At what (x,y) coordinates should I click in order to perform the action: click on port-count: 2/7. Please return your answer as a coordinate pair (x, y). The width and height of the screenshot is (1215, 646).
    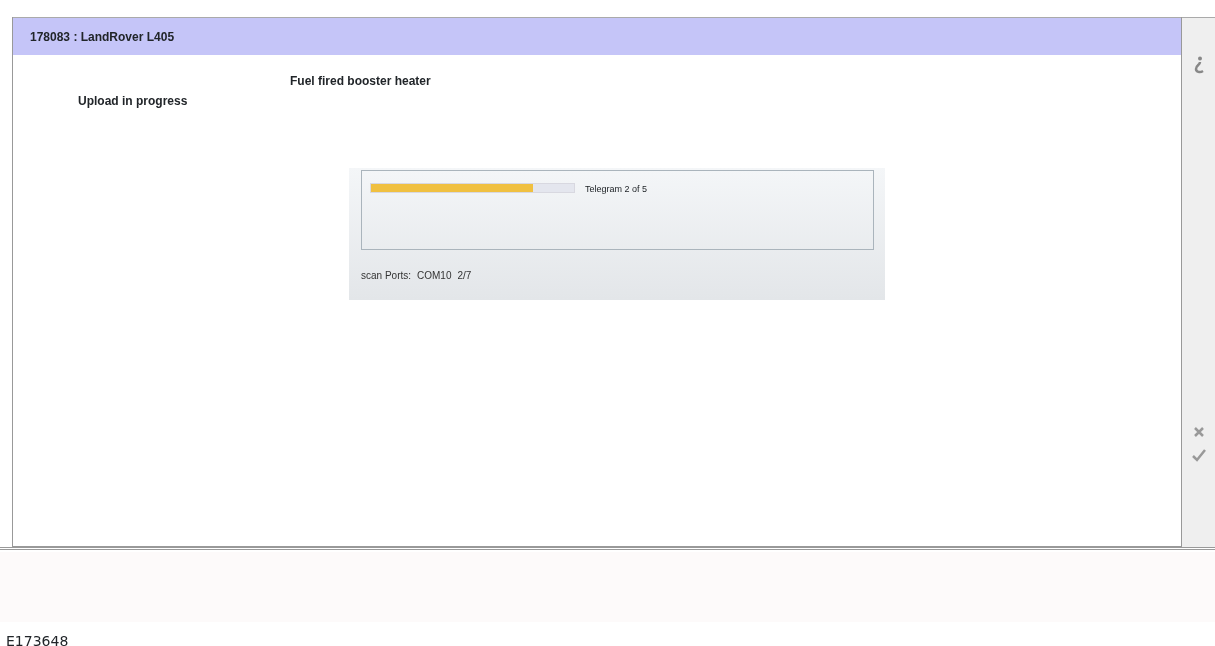
    Looking at the image, I should click on (464, 276).